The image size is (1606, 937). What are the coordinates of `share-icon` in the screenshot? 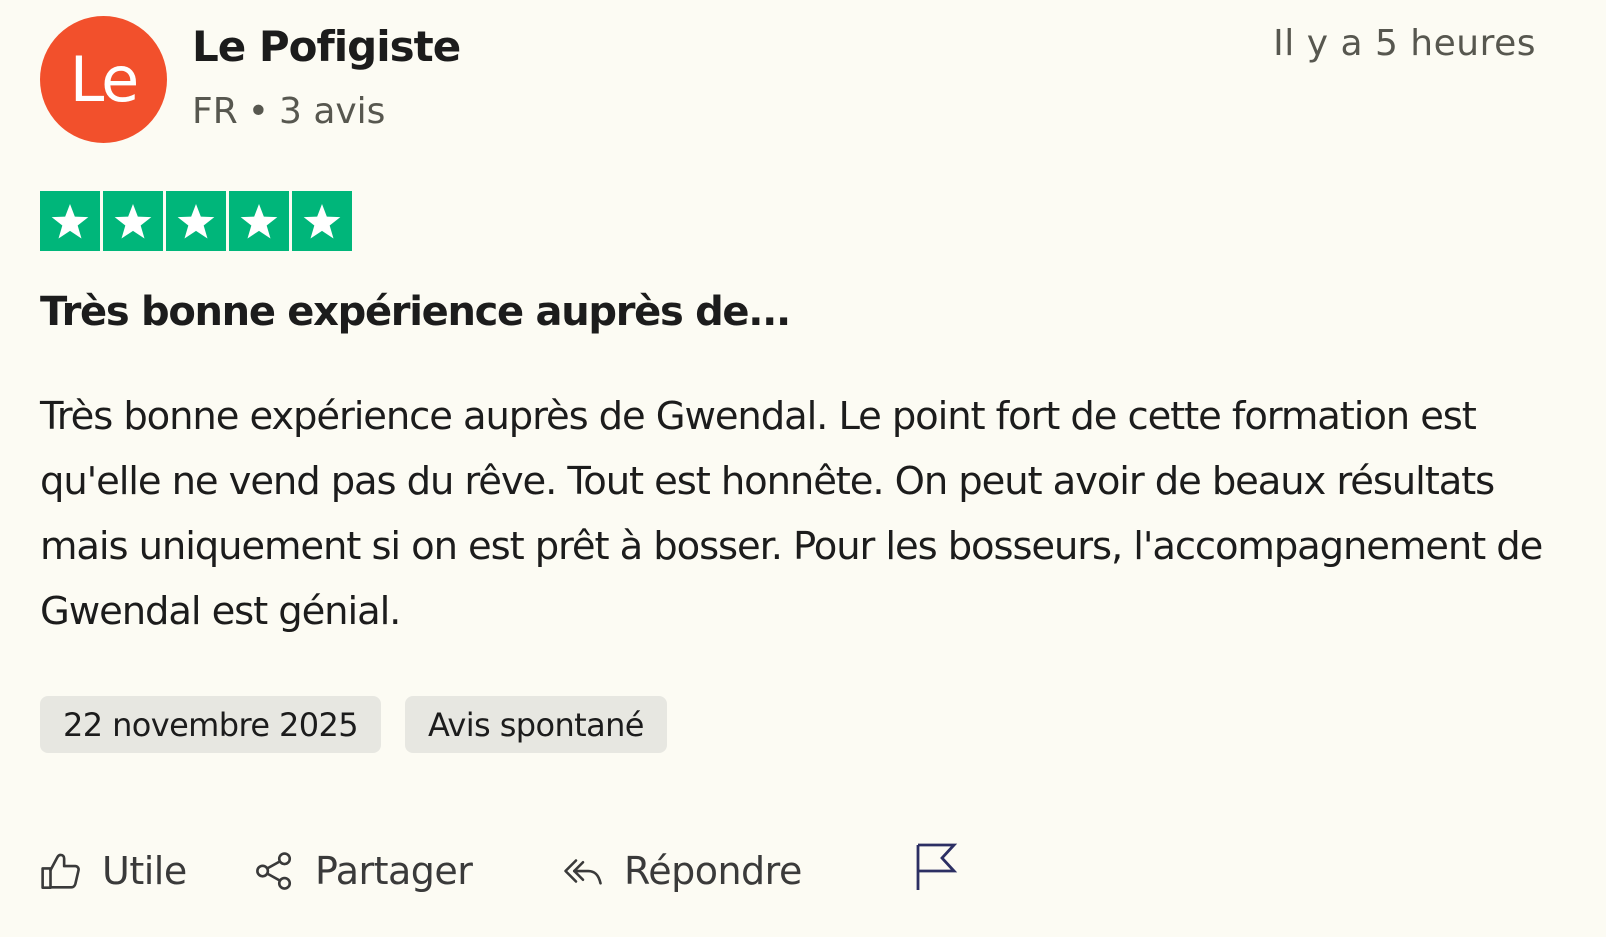 It's located at (274, 871).